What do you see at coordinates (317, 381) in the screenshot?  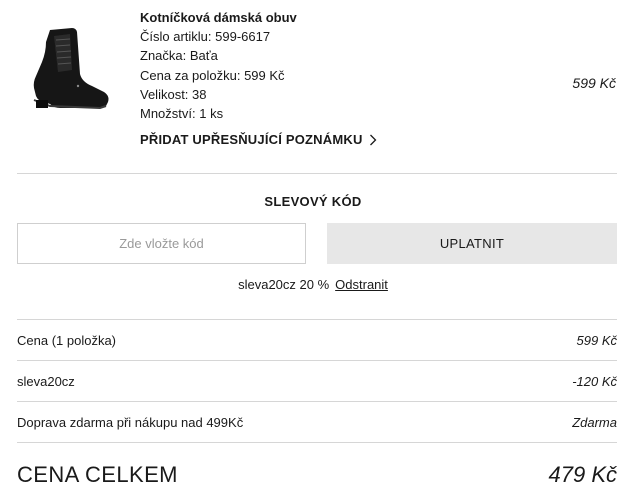 I see `summary-row: sleva20cz -120 Kč` at bounding box center [317, 381].